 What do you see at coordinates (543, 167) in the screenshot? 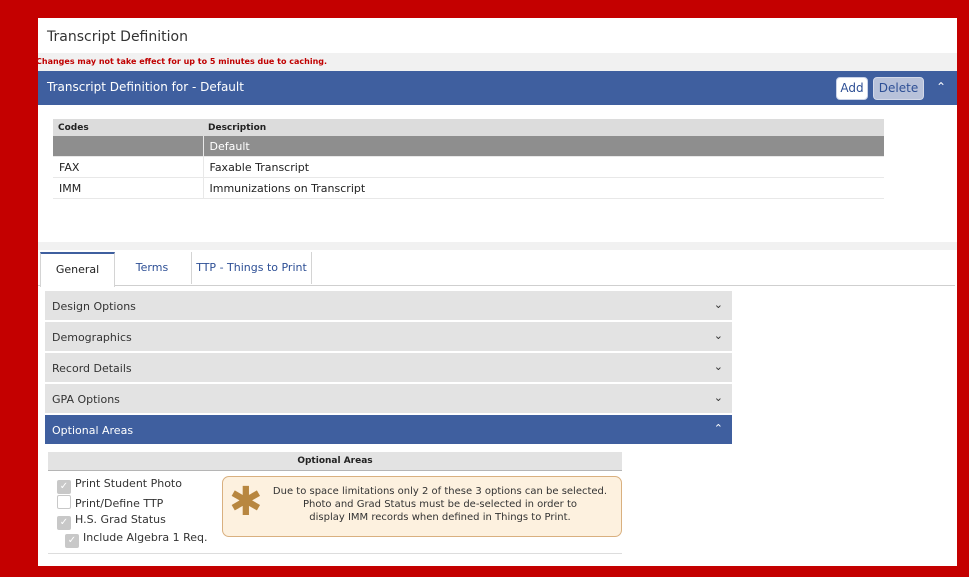
I see `description-cell: Faxable Transcript` at bounding box center [543, 167].